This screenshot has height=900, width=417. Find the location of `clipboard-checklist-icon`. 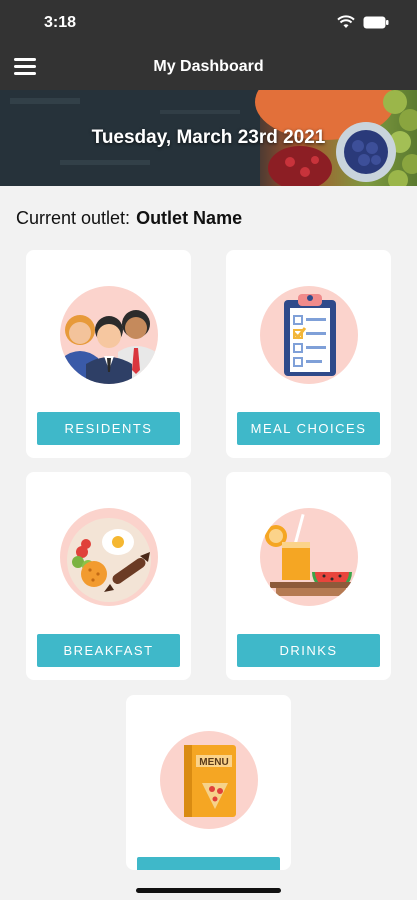

clipboard-checklist-icon is located at coordinates (309, 335).